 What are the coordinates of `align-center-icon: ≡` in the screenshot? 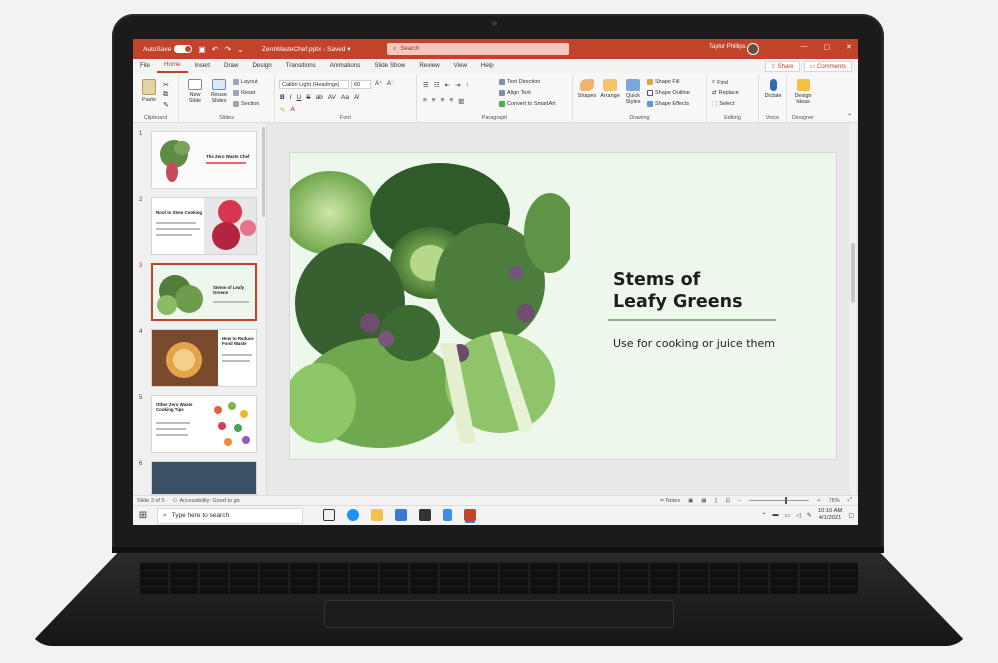 It's located at (434, 101).